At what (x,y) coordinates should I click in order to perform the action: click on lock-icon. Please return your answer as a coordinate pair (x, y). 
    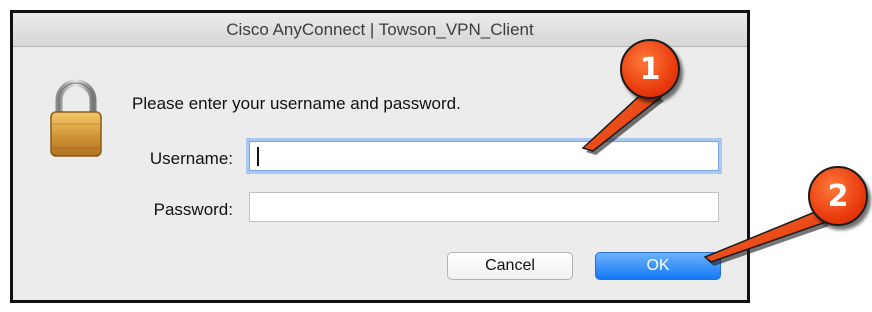
    Looking at the image, I should click on (76, 118).